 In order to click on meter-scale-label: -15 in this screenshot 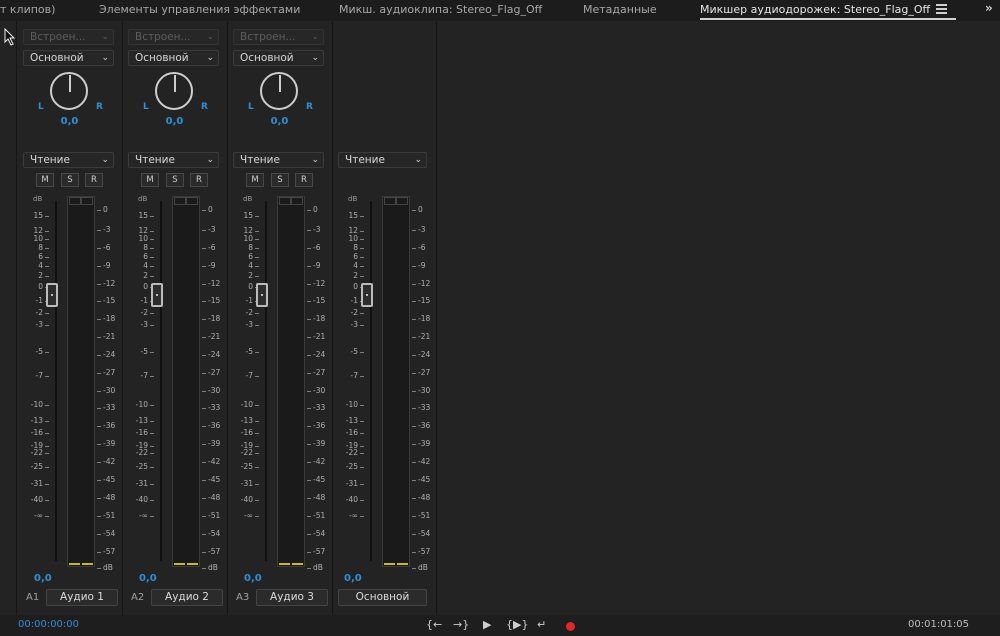, I will do `click(424, 300)`.